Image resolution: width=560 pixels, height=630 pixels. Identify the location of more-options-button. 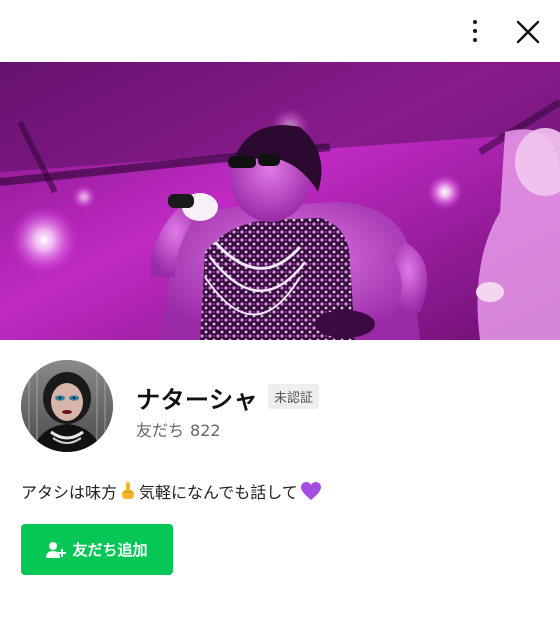
(475, 31).